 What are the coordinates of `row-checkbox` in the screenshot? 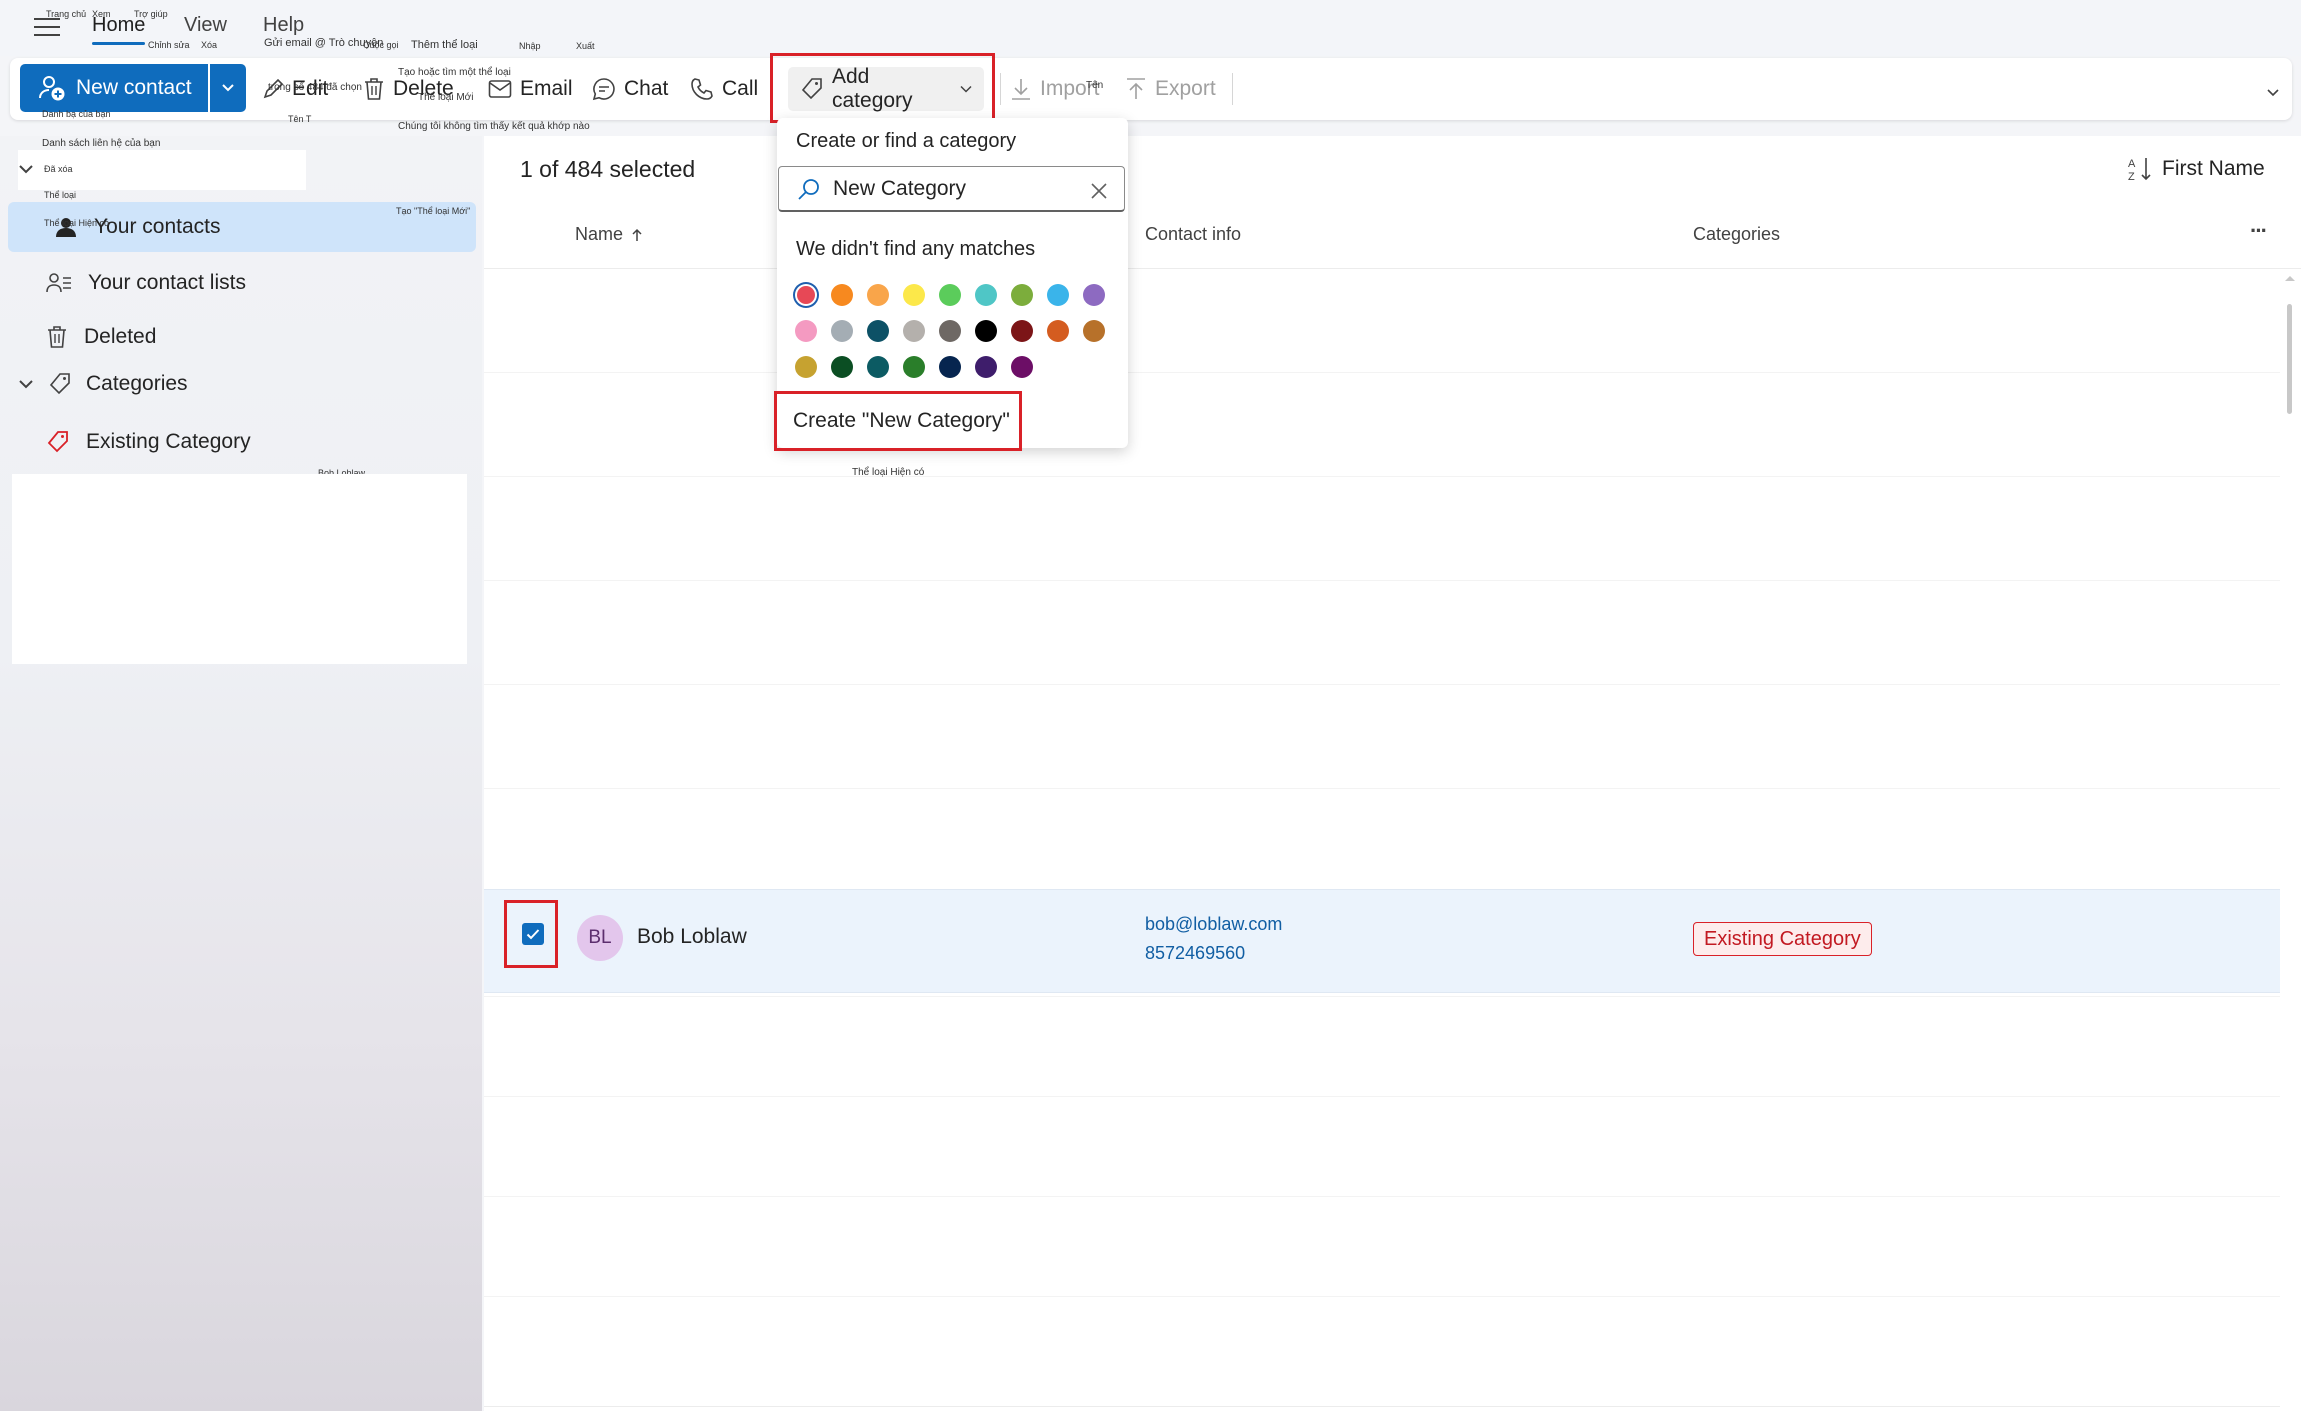 It's located at (533, 934).